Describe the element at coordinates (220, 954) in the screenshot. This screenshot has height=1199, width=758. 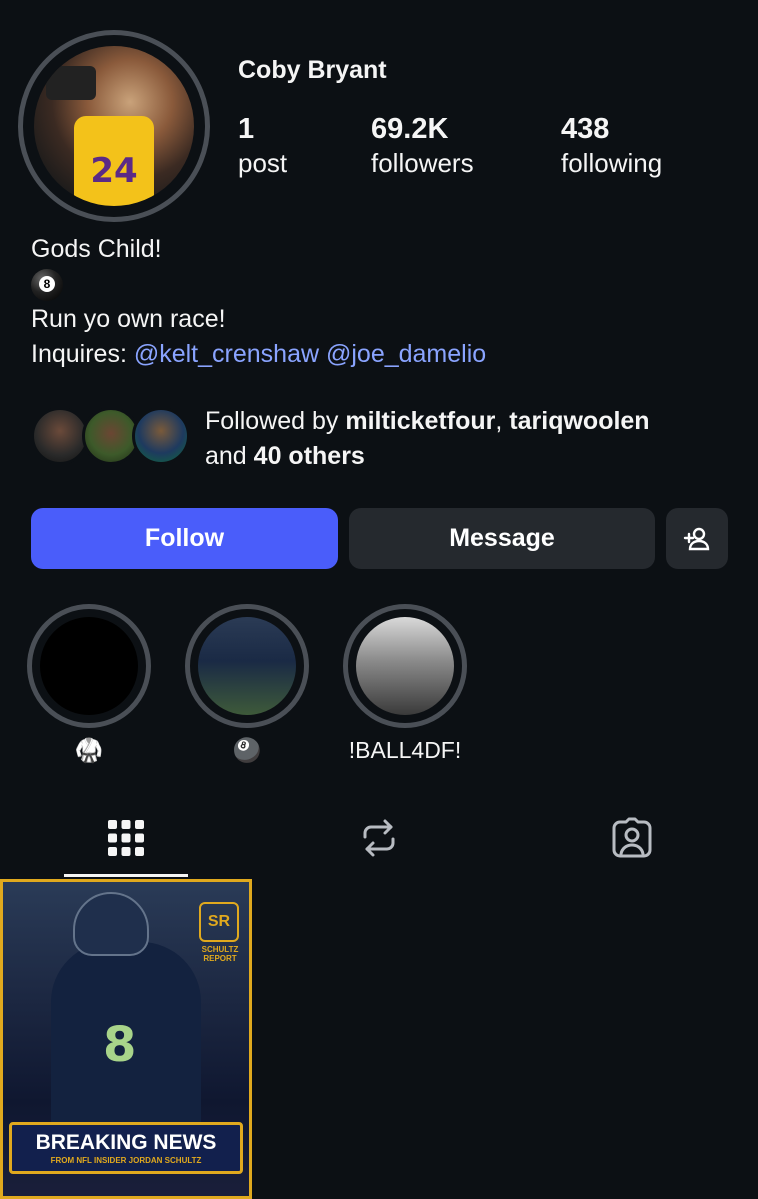
I see `post-logo-caption: SCHULTZ REPORT` at that location.